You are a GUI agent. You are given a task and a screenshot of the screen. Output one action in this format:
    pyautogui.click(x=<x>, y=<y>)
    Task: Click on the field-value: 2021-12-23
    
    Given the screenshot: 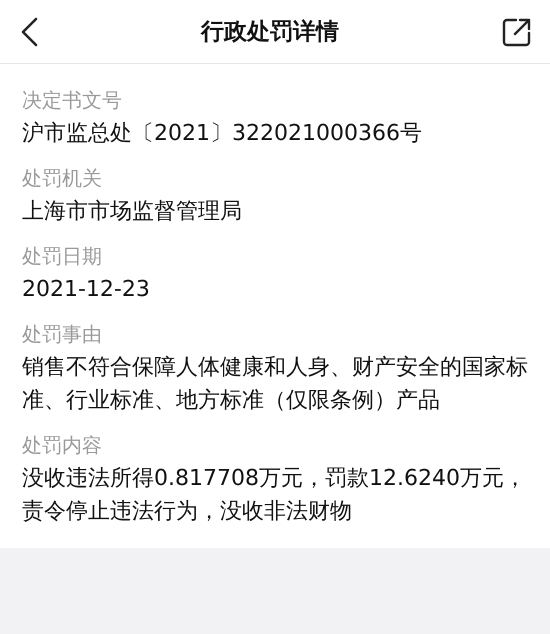 What is the action you would take?
    pyautogui.click(x=86, y=290)
    